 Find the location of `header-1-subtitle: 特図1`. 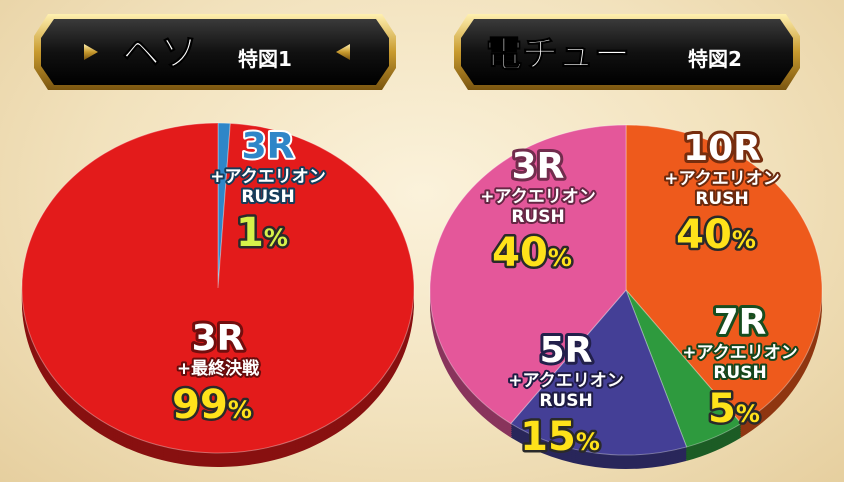

header-1-subtitle: 特図1 is located at coordinates (265, 59).